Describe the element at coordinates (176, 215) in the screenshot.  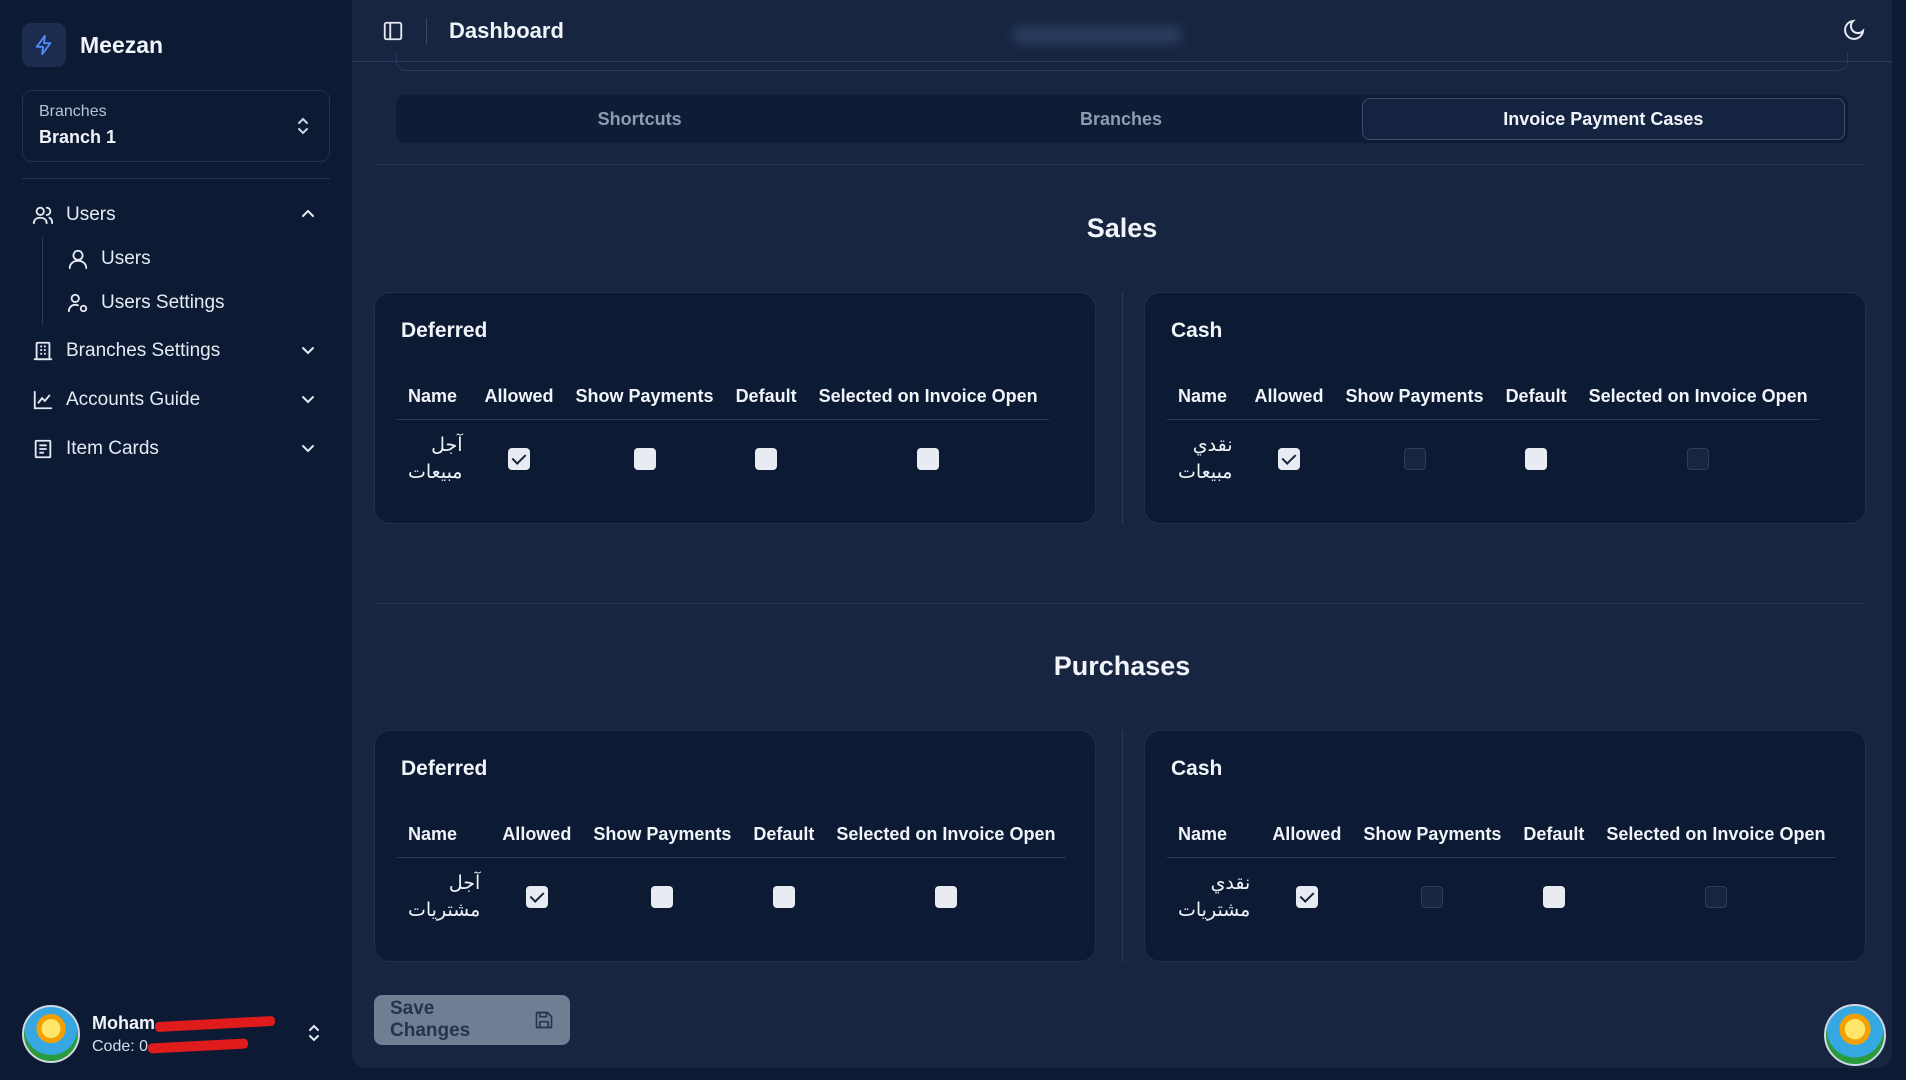
I see `sidebar-item-users: Users` at that location.